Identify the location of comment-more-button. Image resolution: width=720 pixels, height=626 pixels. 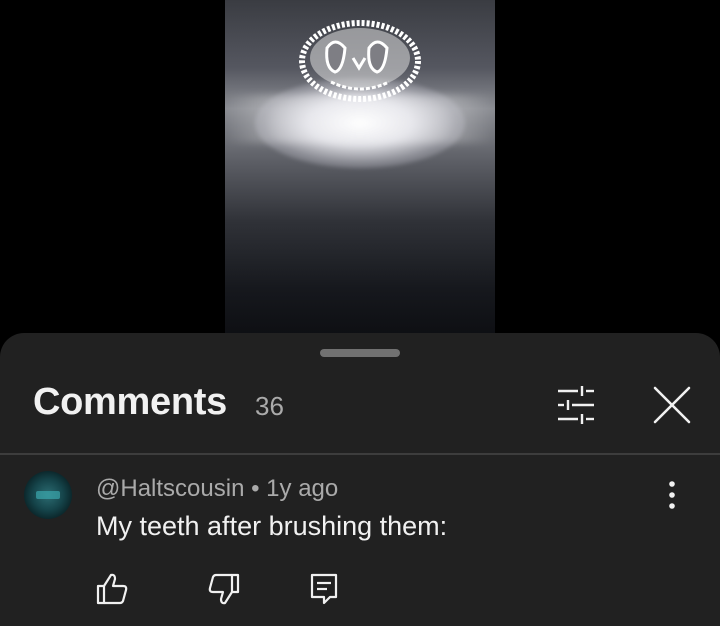
(672, 495).